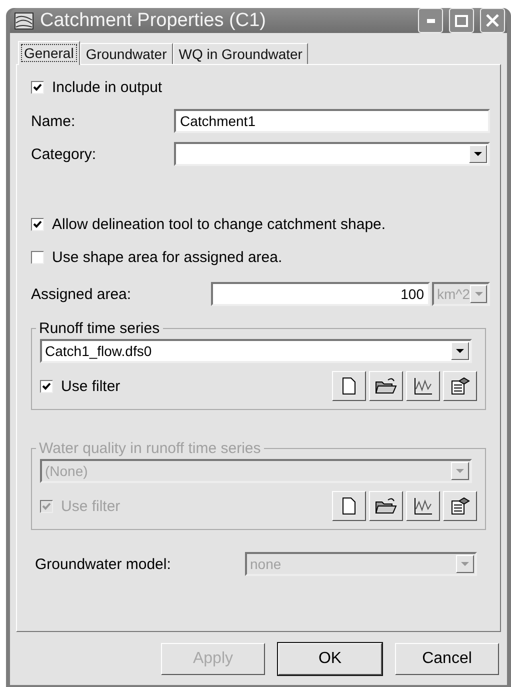 The image size is (511, 687). Describe the element at coordinates (330, 659) in the screenshot. I see `dialog-button: OK` at that location.